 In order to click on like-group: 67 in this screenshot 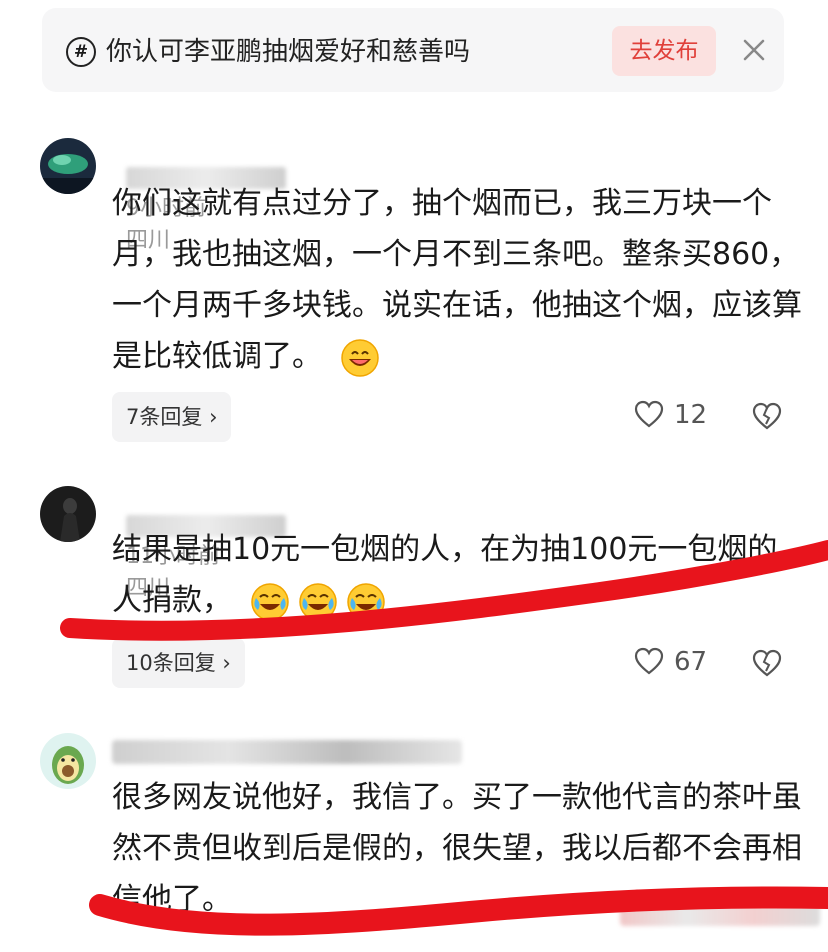, I will do `click(670, 662)`.